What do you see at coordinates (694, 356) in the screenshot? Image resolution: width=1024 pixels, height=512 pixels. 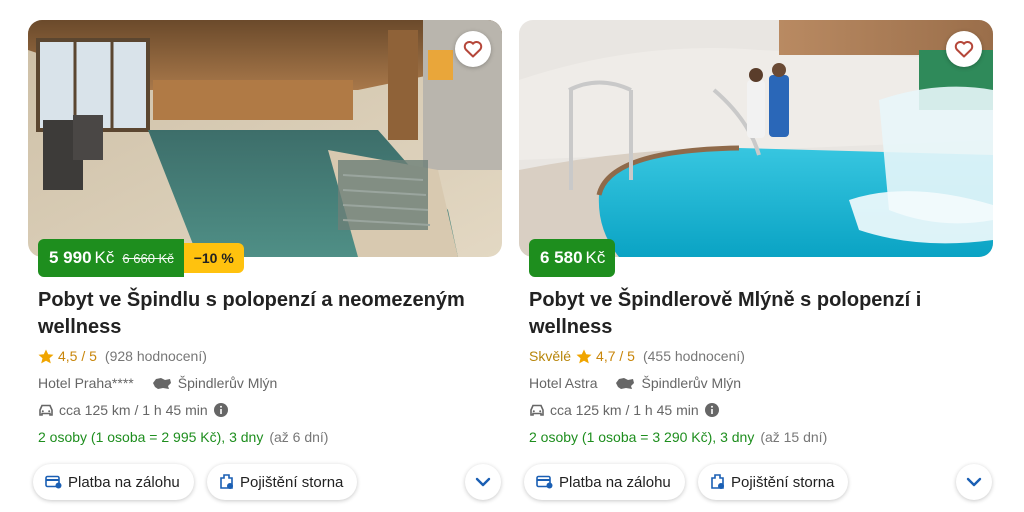 I see `review-count: (455 hodnocení)` at bounding box center [694, 356].